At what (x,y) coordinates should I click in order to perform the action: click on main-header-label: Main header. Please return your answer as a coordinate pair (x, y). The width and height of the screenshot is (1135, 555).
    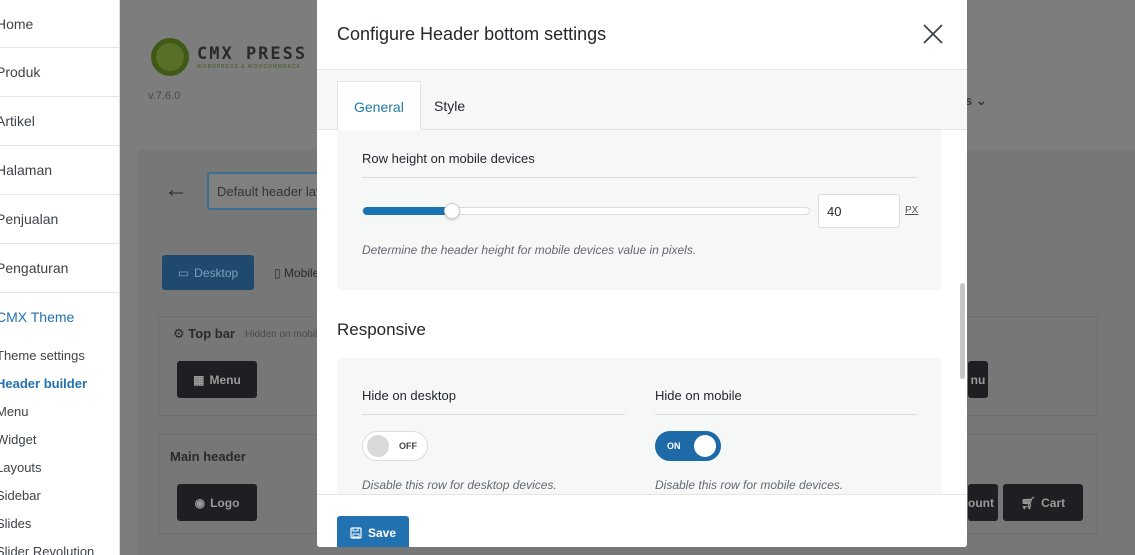
    Looking at the image, I should click on (208, 456).